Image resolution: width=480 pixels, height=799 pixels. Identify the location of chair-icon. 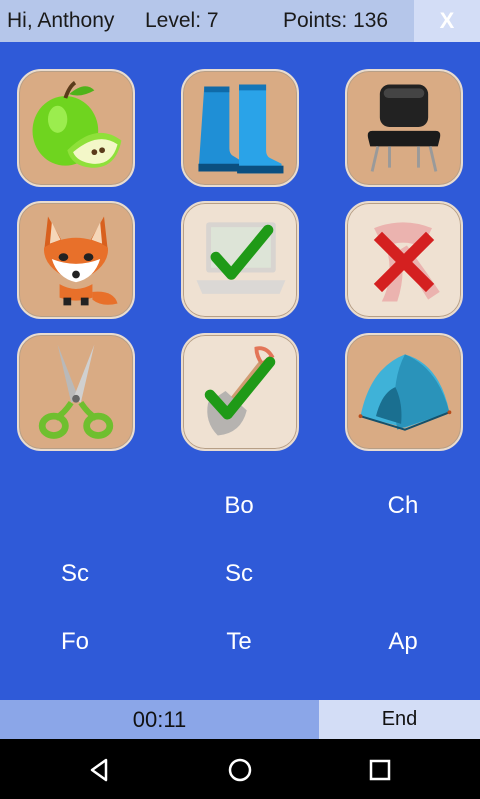
(404, 128).